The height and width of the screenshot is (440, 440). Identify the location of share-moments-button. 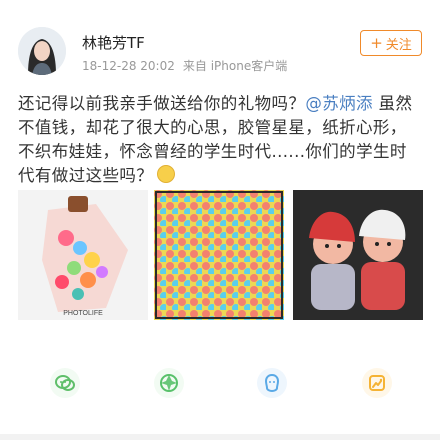
(169, 383).